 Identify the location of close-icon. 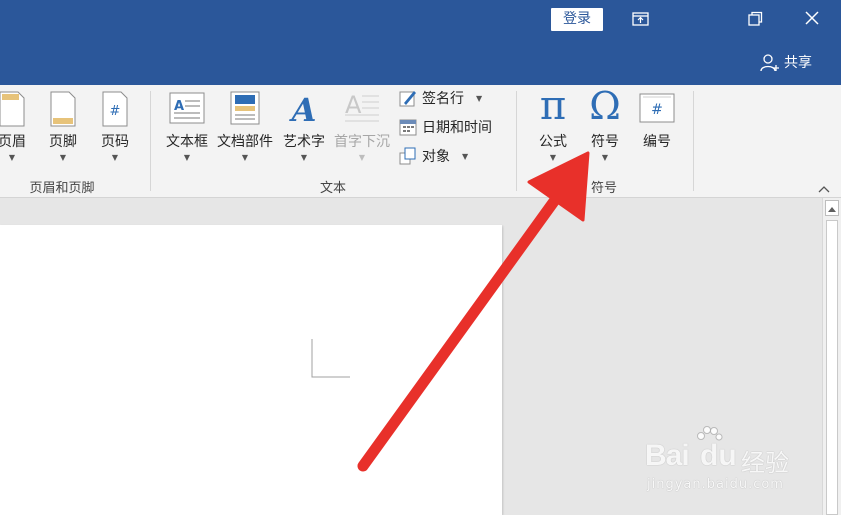
(812, 18).